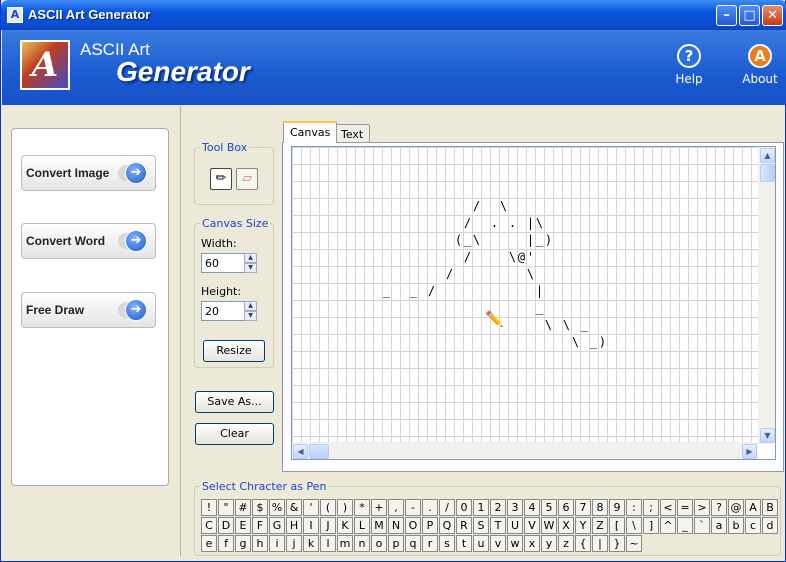 Image resolution: width=786 pixels, height=562 pixels. What do you see at coordinates (209, 507) in the screenshot?
I see `pen-char-key: !` at bounding box center [209, 507].